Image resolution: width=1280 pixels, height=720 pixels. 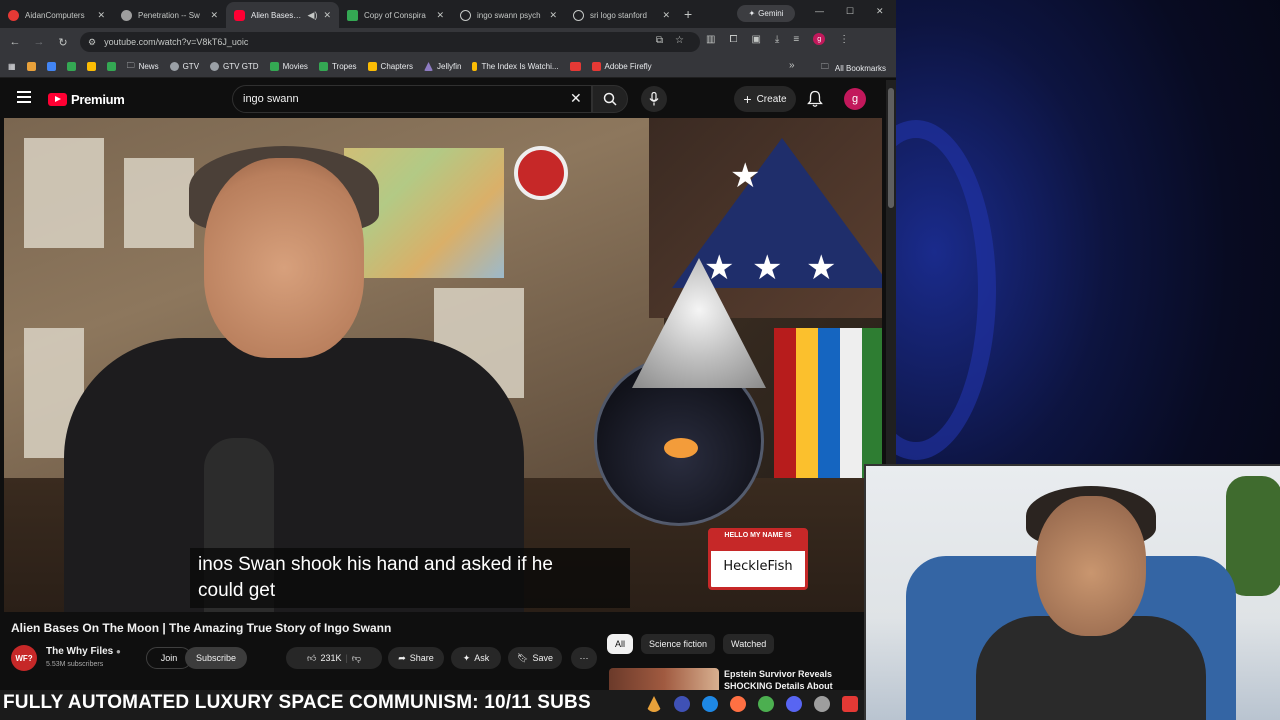 What do you see at coordinates (416, 658) in the screenshot?
I see `share-button: ➦ Share` at bounding box center [416, 658].